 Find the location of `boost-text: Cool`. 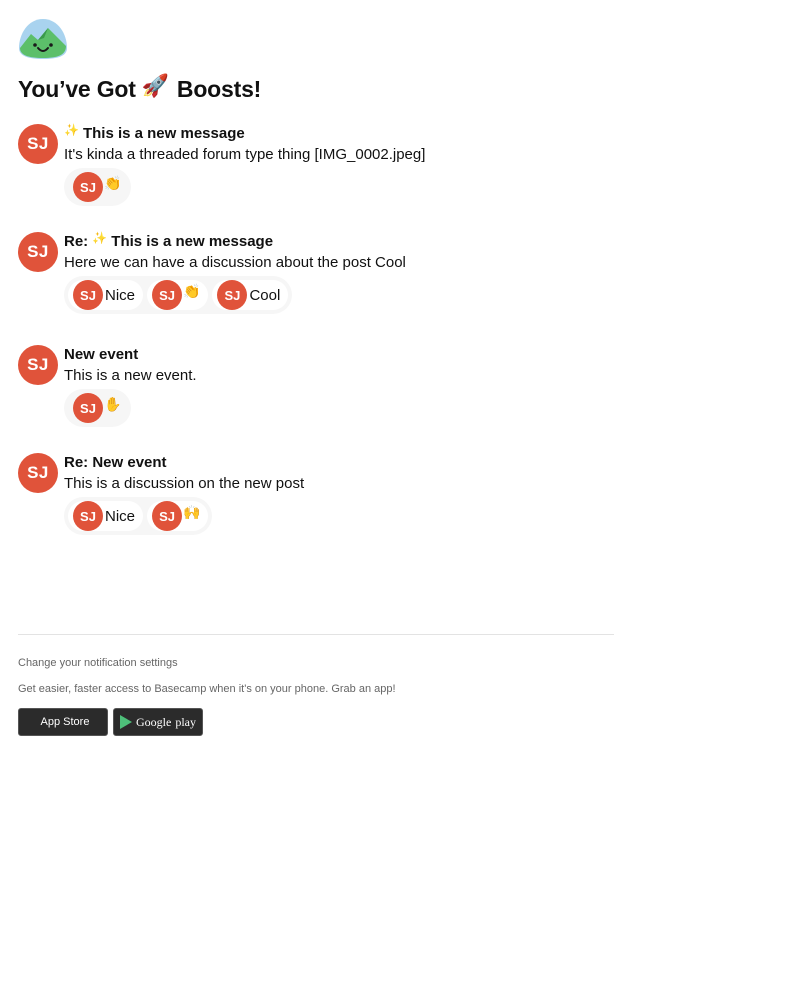

boost-text: Cool is located at coordinates (265, 295).